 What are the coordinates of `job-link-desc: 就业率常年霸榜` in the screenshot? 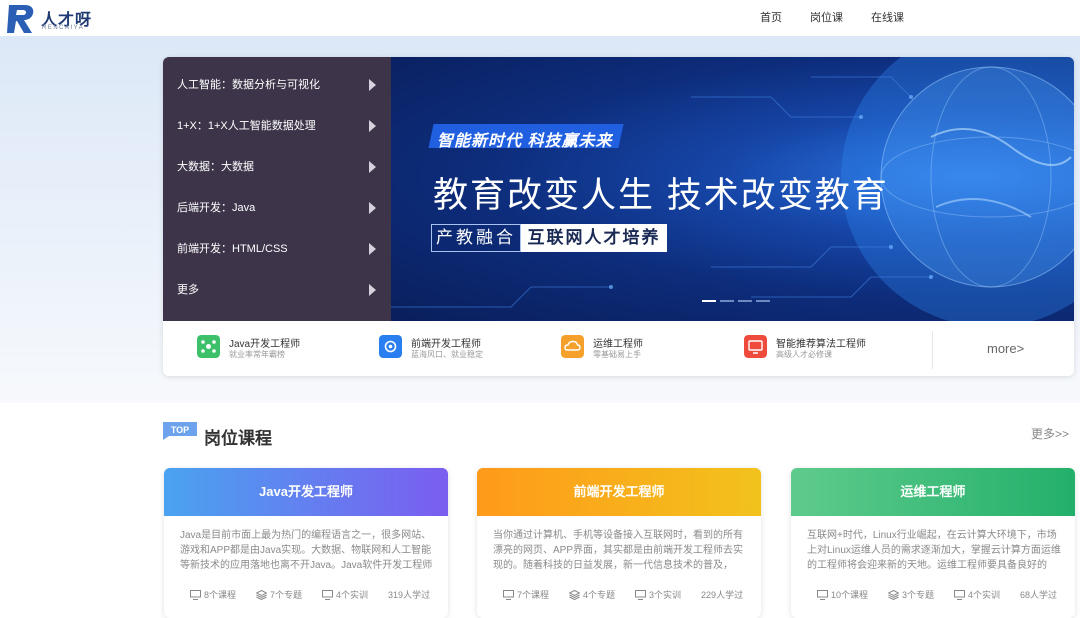 It's located at (257, 354).